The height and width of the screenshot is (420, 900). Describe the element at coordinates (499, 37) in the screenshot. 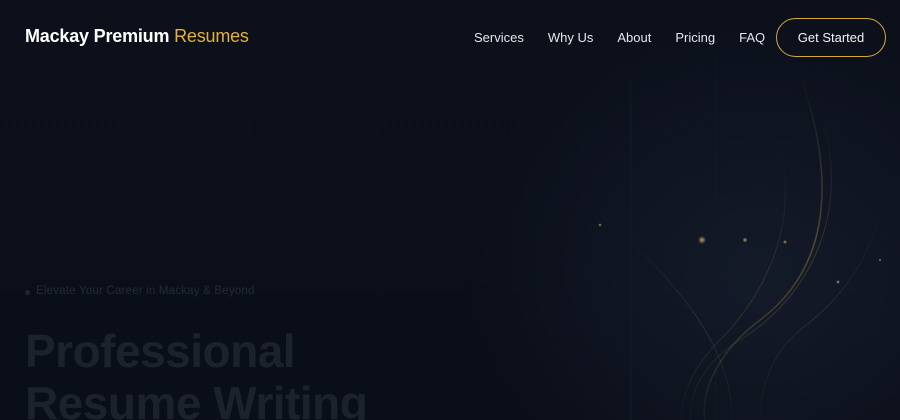

I see `nav-link-services: Services` at that location.